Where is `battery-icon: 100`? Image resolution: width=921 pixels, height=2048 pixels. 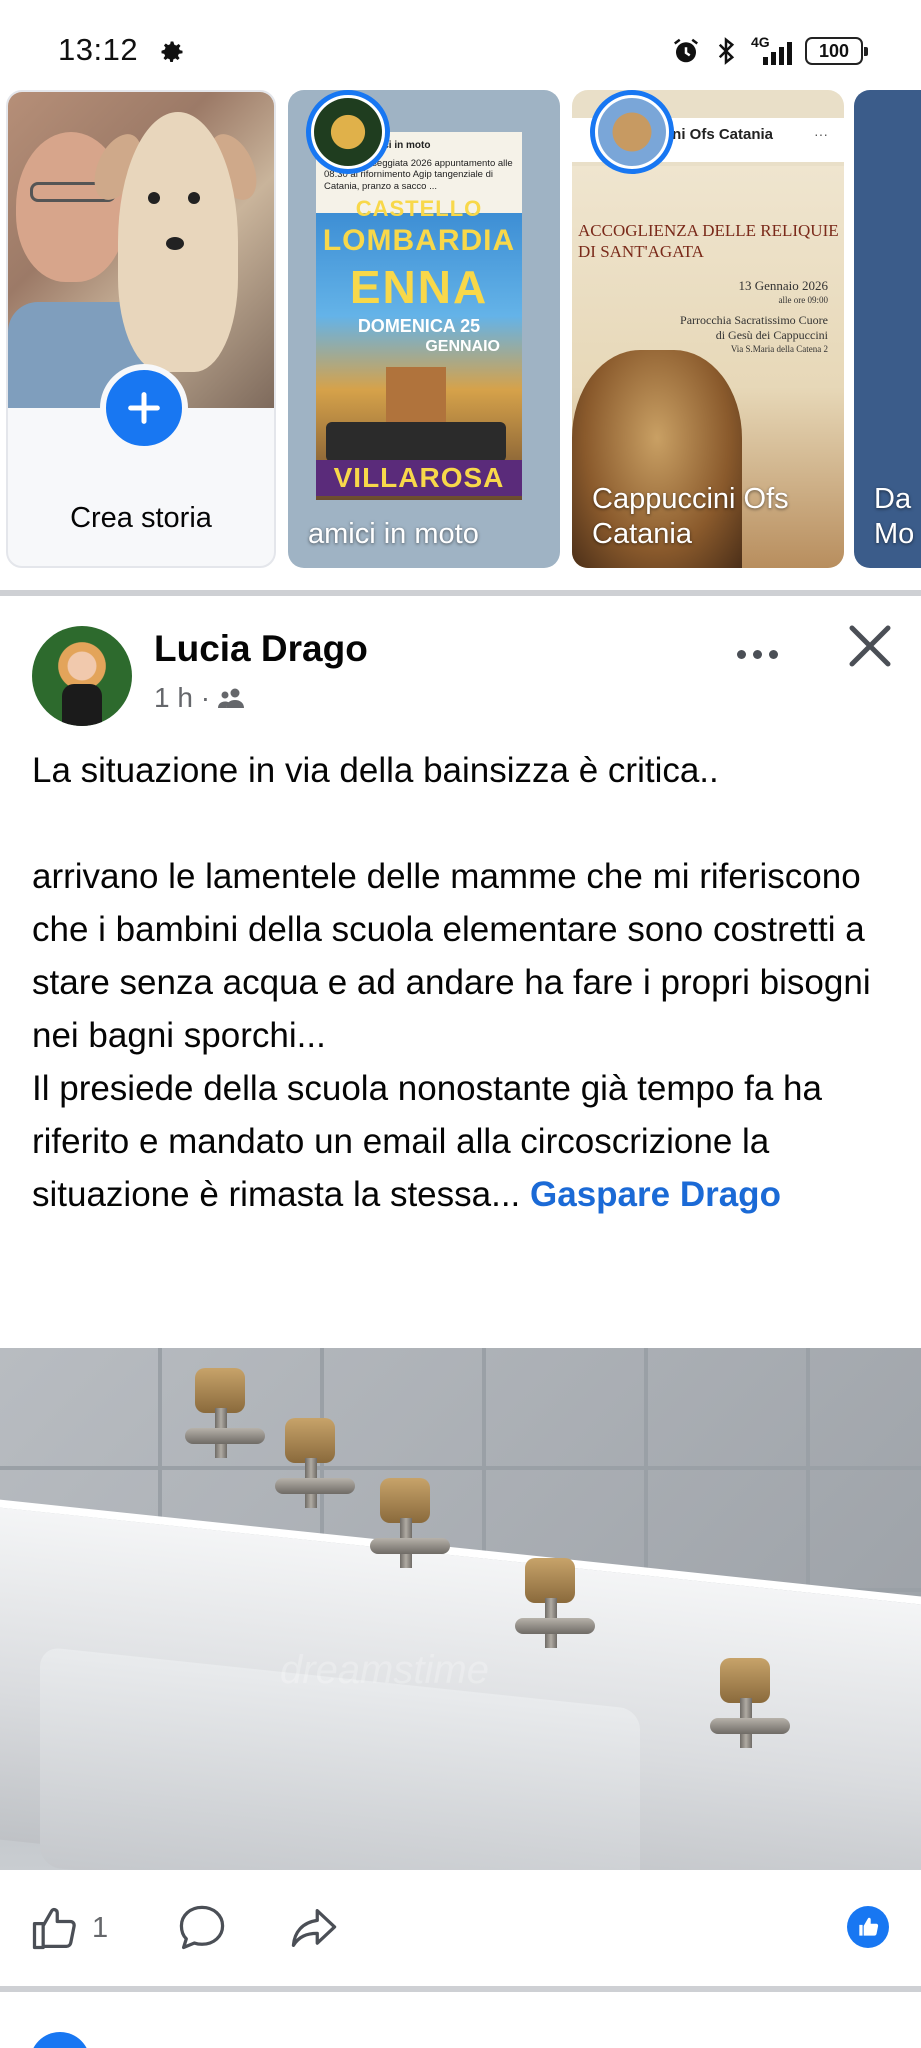 battery-icon: 100 is located at coordinates (836, 51).